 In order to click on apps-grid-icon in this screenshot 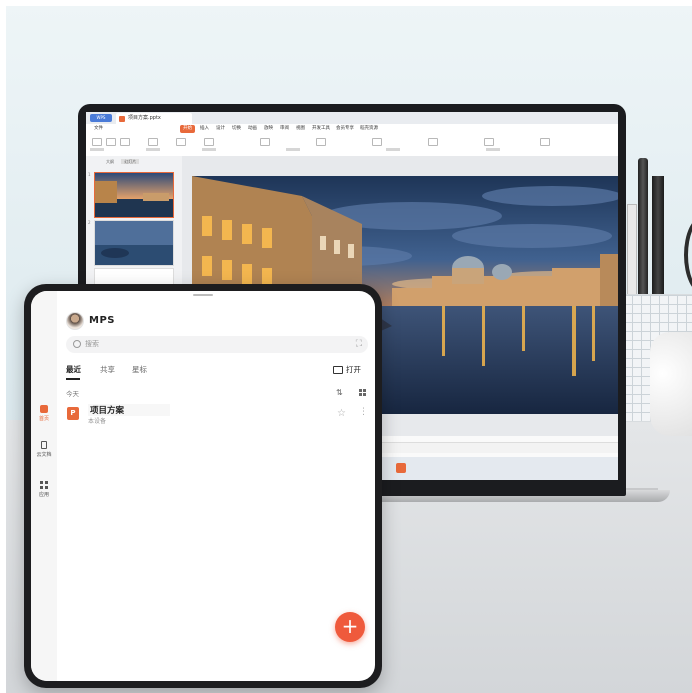, I will do `click(44, 485)`.